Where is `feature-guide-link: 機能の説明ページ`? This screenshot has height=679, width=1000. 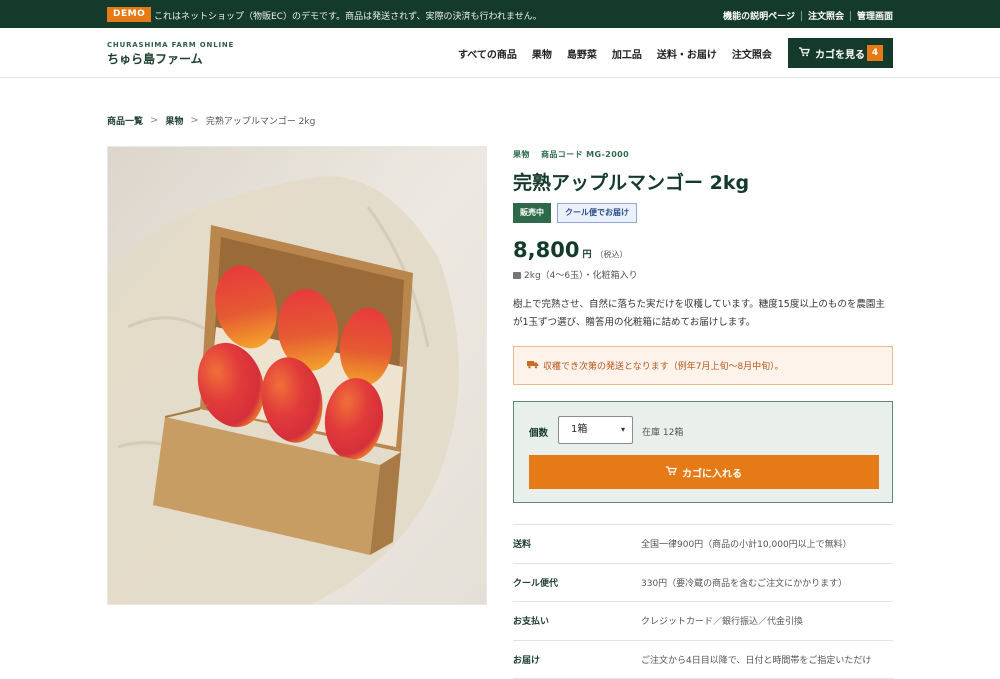 feature-guide-link: 機能の説明ページ is located at coordinates (759, 15).